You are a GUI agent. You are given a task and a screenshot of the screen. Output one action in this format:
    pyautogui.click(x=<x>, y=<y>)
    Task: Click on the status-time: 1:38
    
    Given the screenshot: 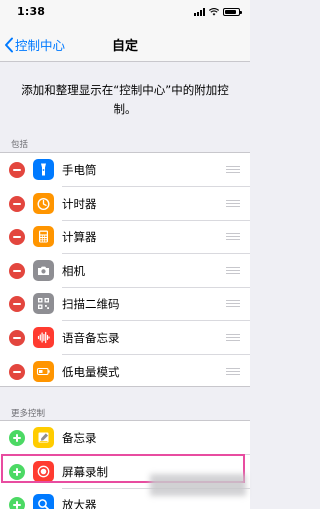 What is the action you would take?
    pyautogui.click(x=31, y=11)
    